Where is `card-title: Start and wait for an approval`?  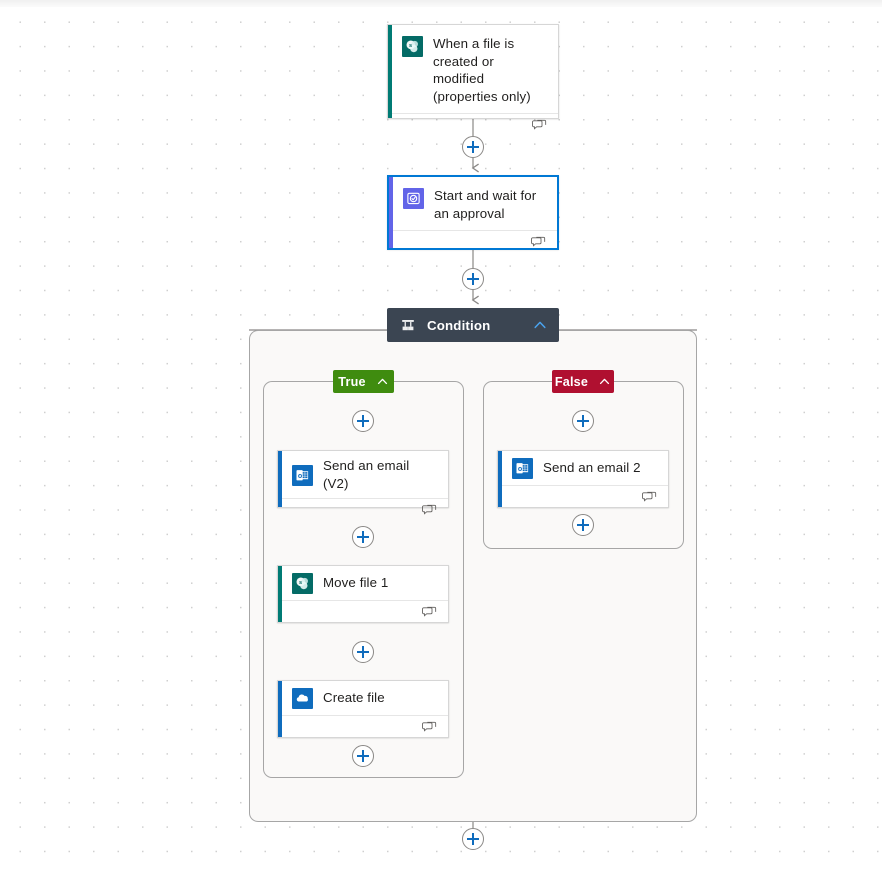
card-title: Start and wait for an approval is located at coordinates (485, 204).